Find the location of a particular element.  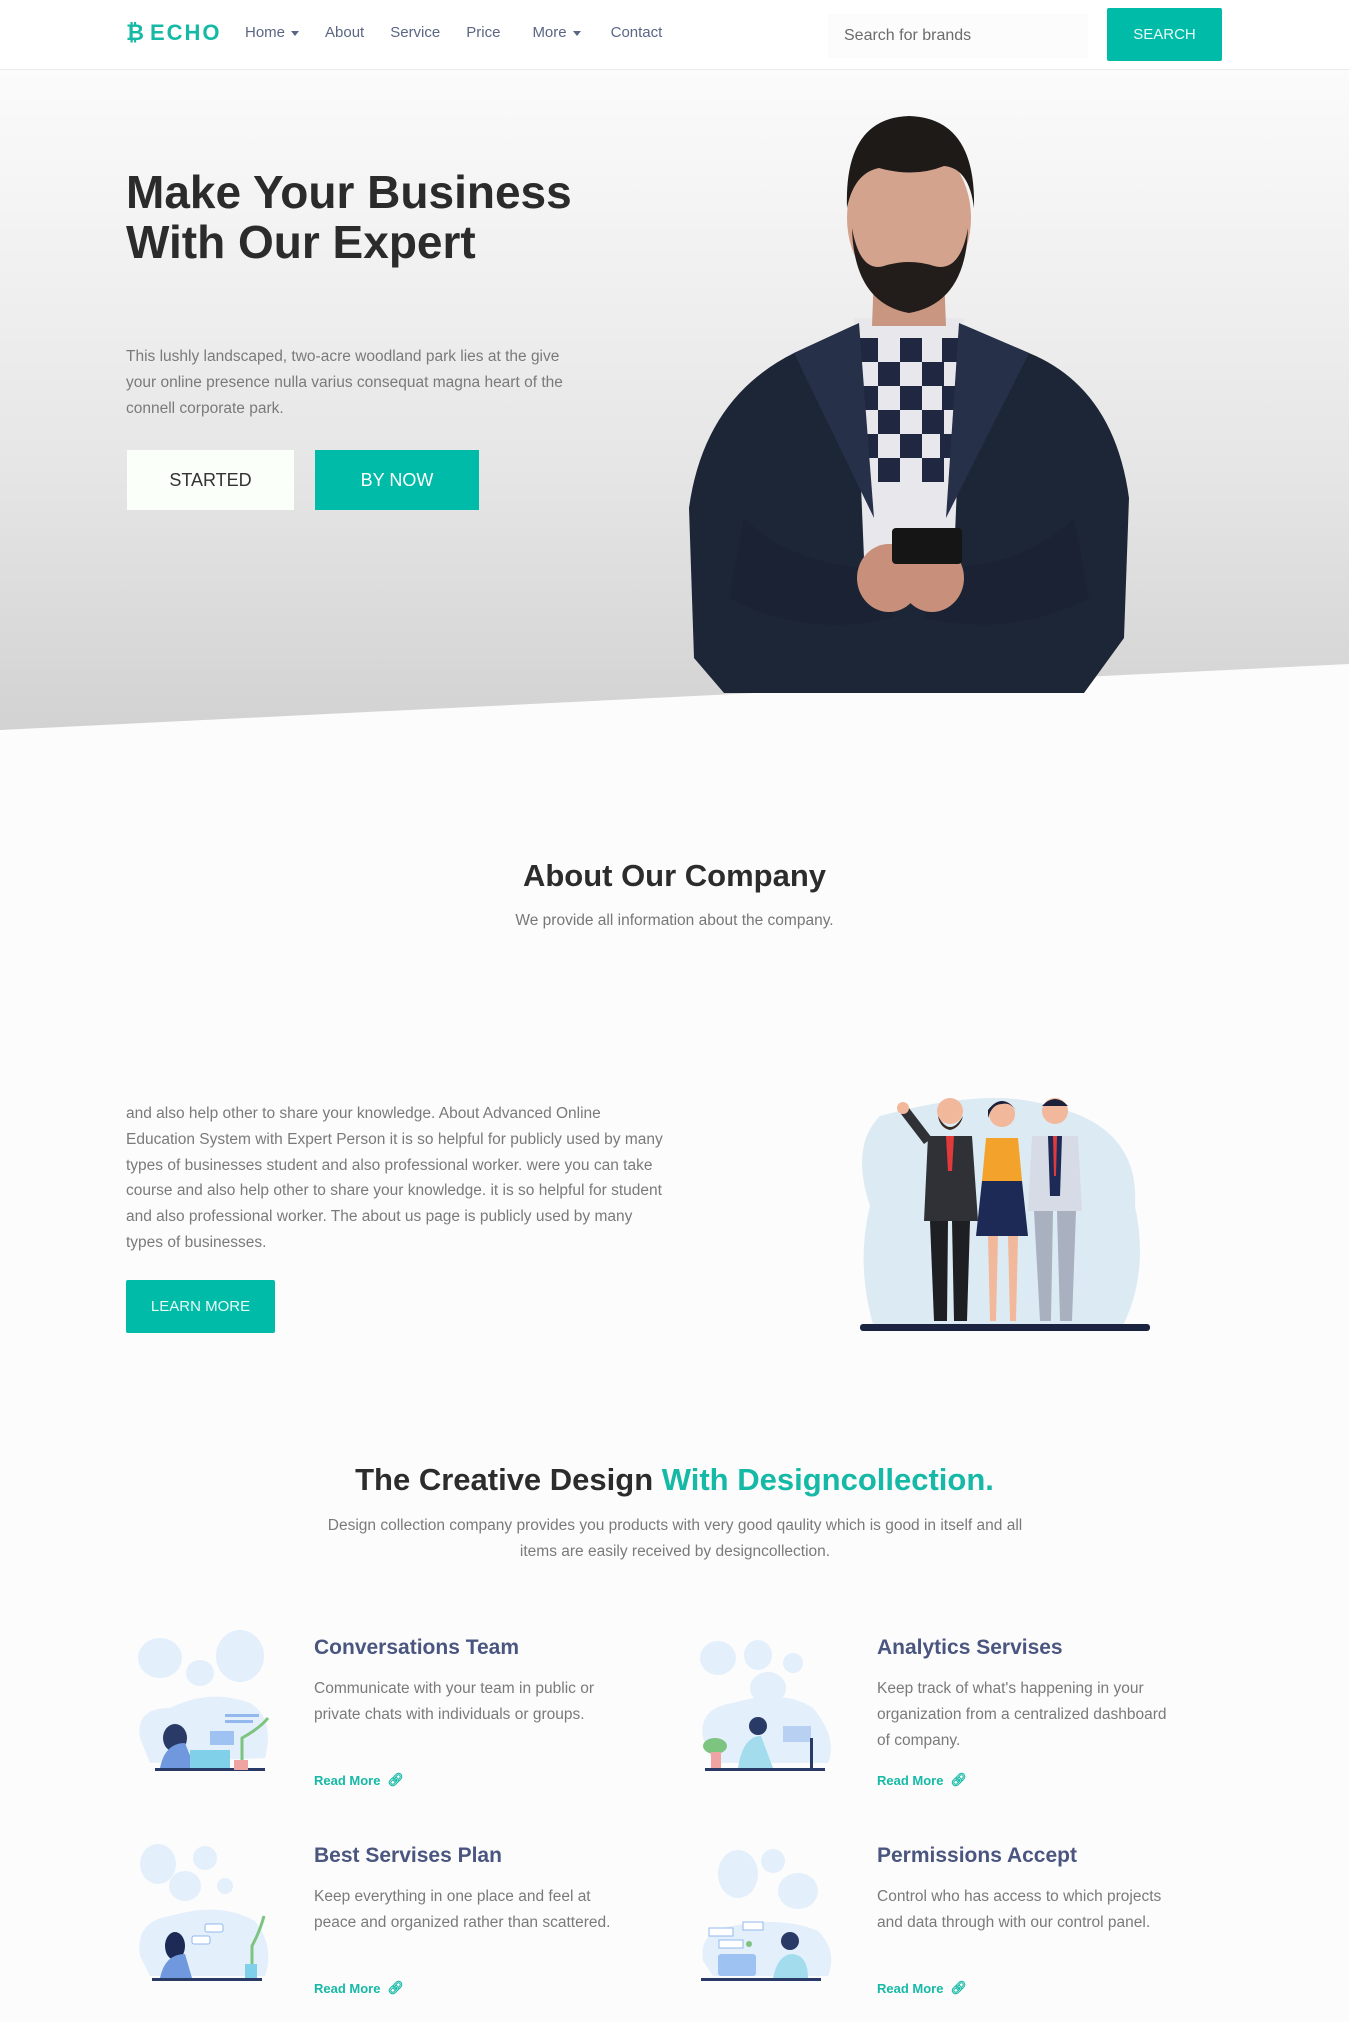

nav-more-label: More is located at coordinates (549, 32).